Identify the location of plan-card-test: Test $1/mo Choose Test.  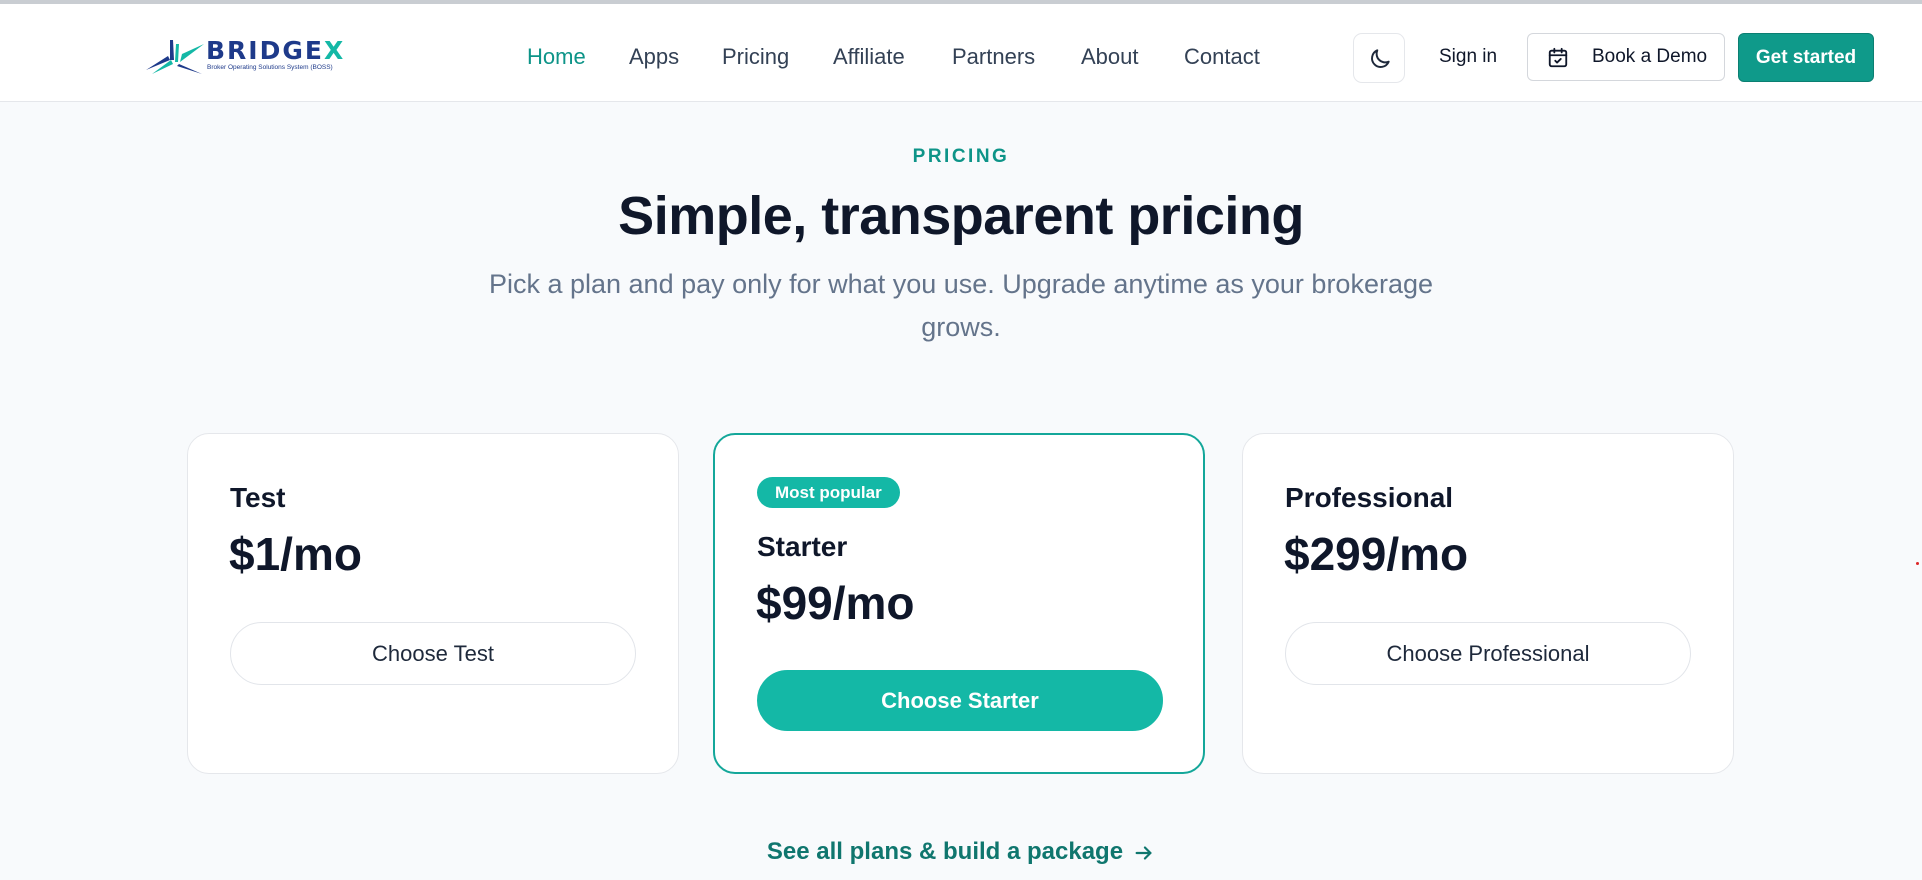
(433, 603).